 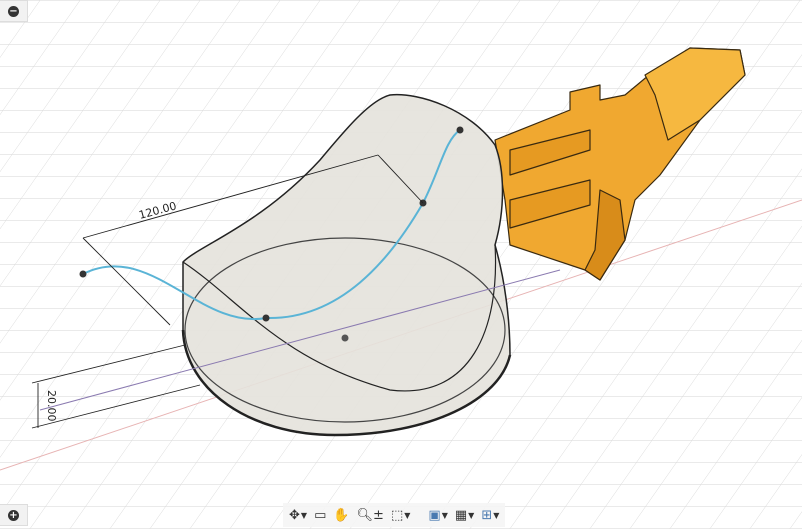 I want to click on pan-hand-icon: ✋, so click(x=341, y=515).